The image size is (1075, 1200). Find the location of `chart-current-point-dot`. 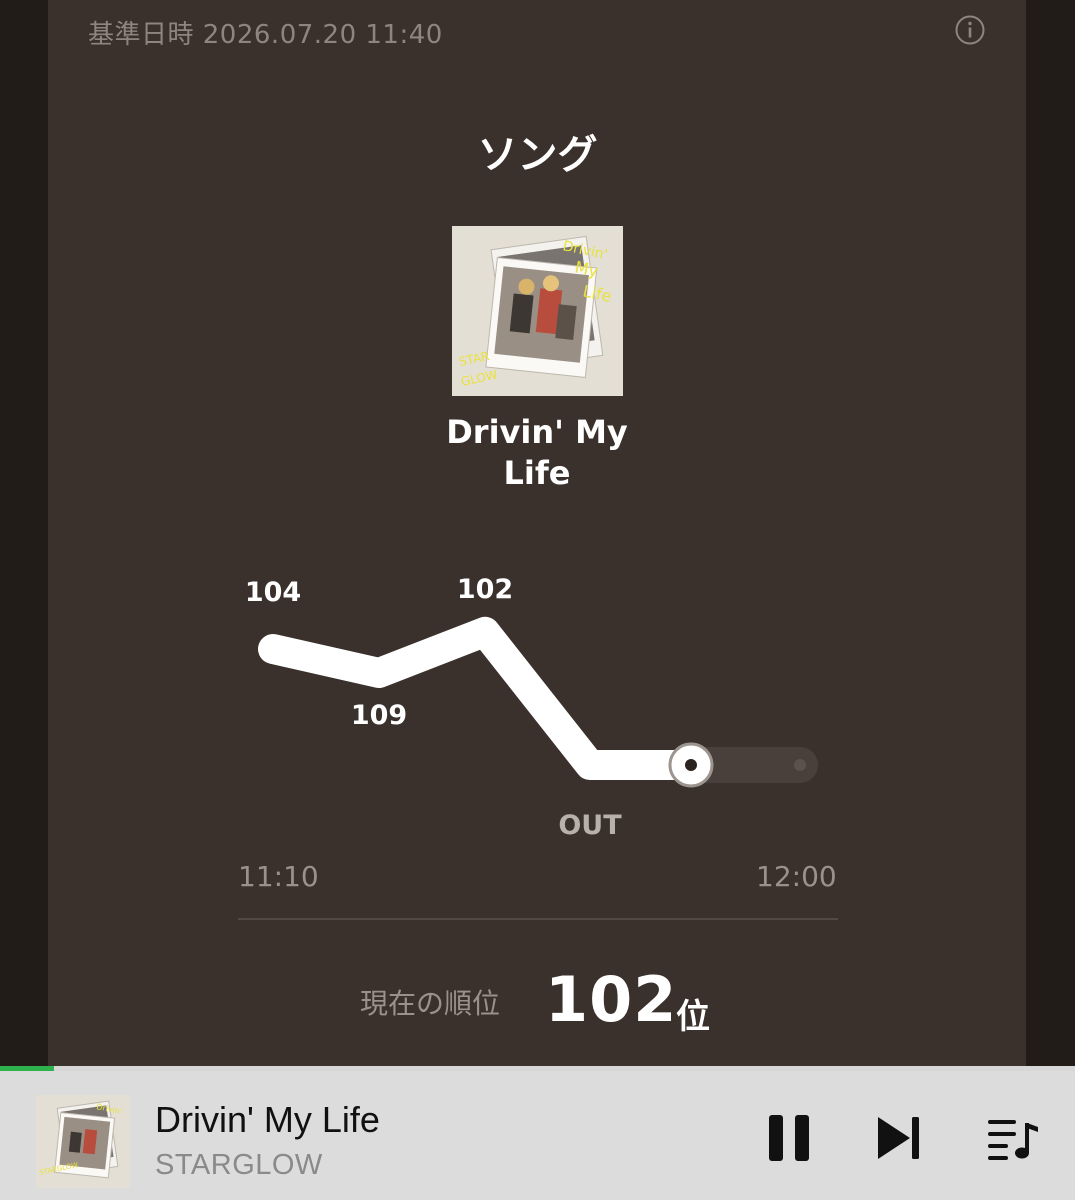

chart-current-point-dot is located at coordinates (691, 765).